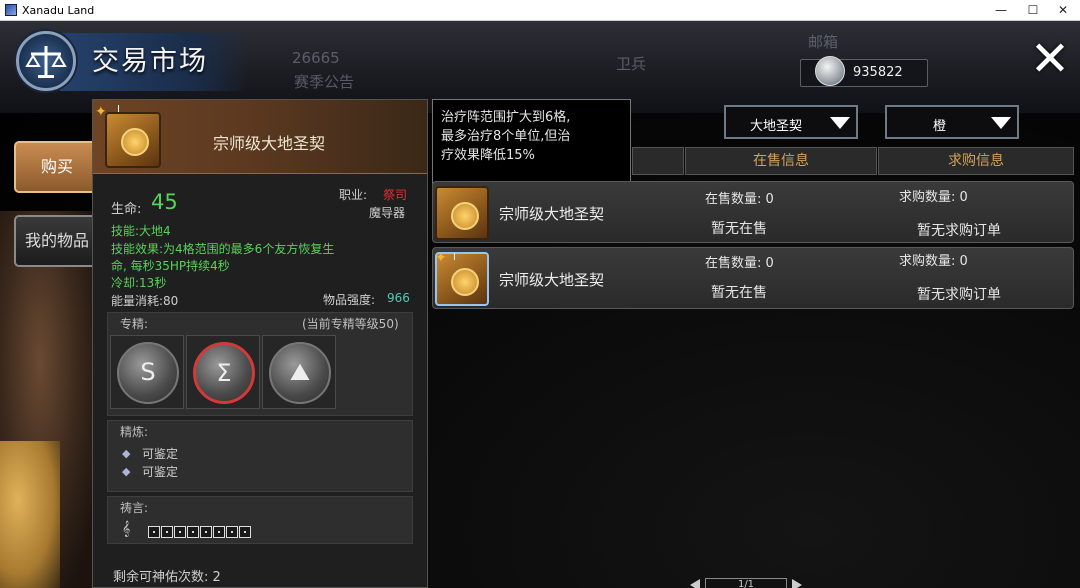  Describe the element at coordinates (46, 61) in the screenshot. I see `scales-icon` at that location.